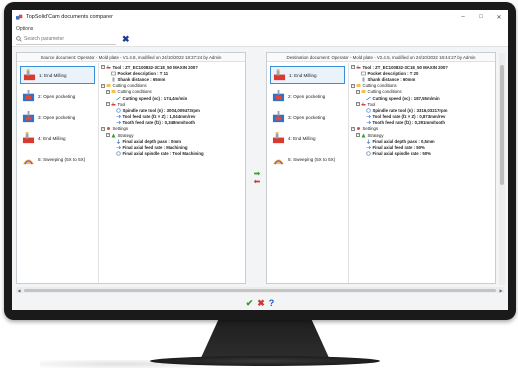  Describe the element at coordinates (422, 154) in the screenshot. I see `tree-node: Final axial spindle rate : 50%` at that location.